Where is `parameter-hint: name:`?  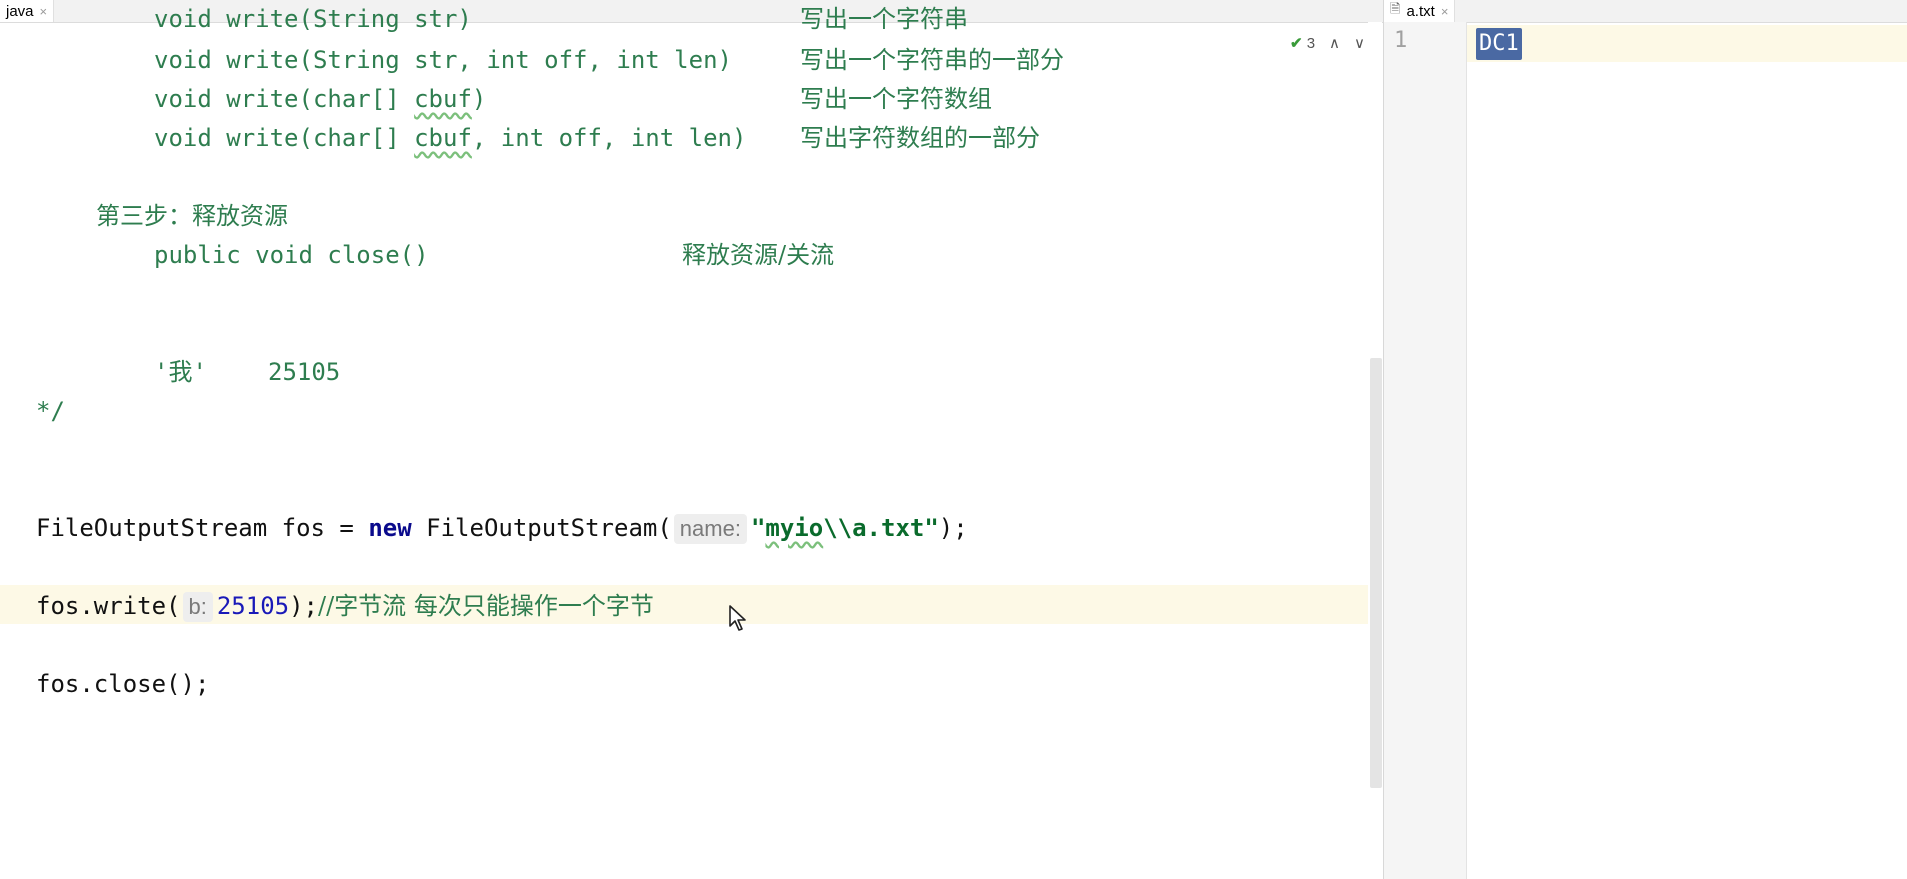 parameter-hint: name: is located at coordinates (710, 529).